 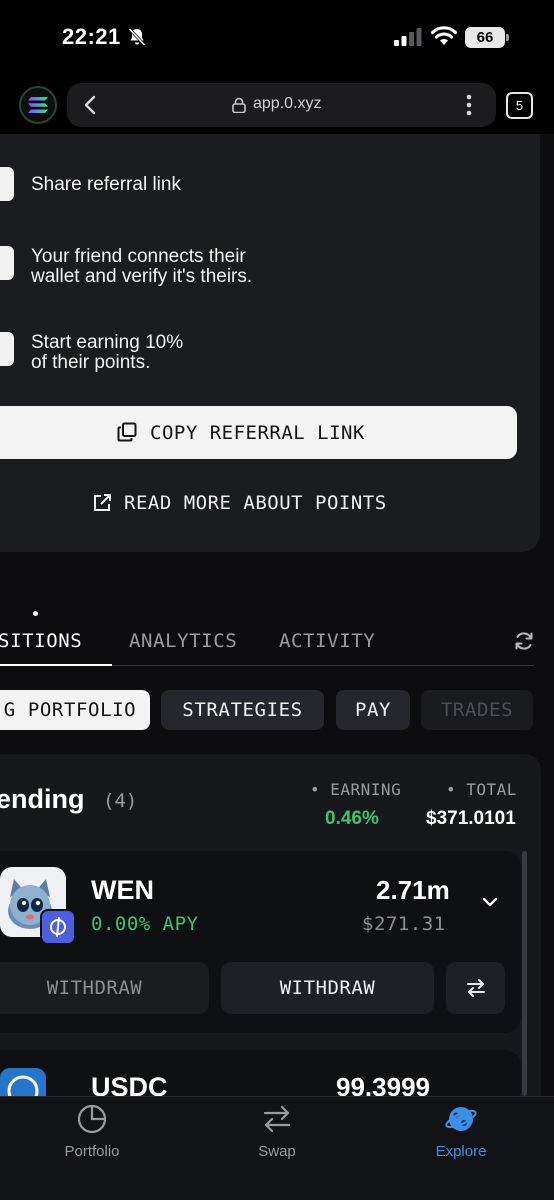 I want to click on swap-icon, so click(x=277, y=1119).